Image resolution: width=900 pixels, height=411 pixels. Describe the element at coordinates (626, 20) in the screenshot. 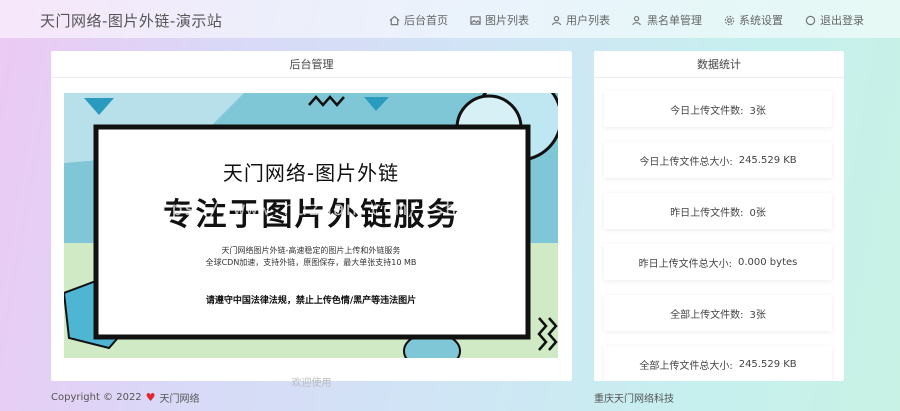

I see `top-nav: 后台首页 图片列表 用户列表 黑名单管理 系统设置 退出登录` at that location.